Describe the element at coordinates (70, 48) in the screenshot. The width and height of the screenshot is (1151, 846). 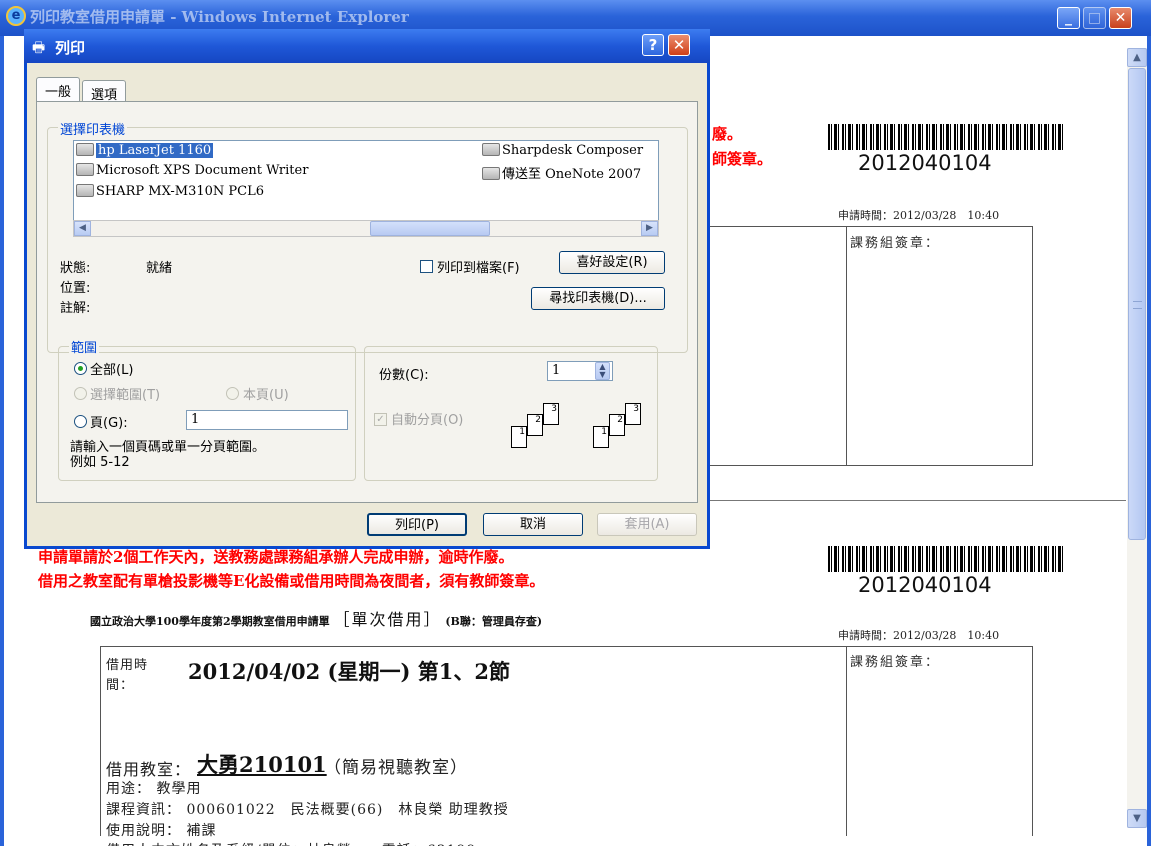
I see `dialog-title: 列印` at that location.